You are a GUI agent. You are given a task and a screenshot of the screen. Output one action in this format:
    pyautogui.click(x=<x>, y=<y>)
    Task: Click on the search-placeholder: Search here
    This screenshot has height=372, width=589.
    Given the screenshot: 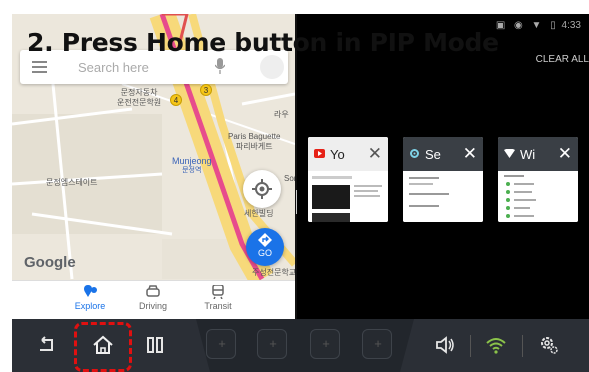 What is the action you would take?
    pyautogui.click(x=113, y=67)
    